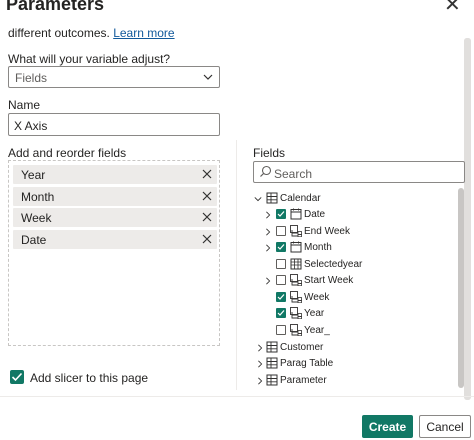  What do you see at coordinates (59, 33) in the screenshot?
I see `intro-text-label: different outcomes.` at bounding box center [59, 33].